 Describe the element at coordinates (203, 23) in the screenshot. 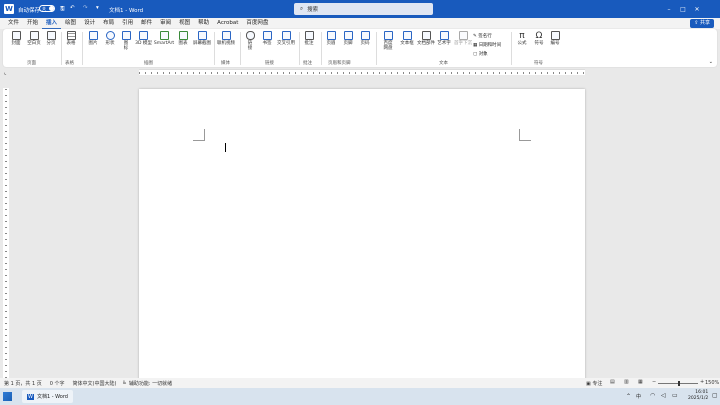

I see `tab-10: 帮助` at that location.